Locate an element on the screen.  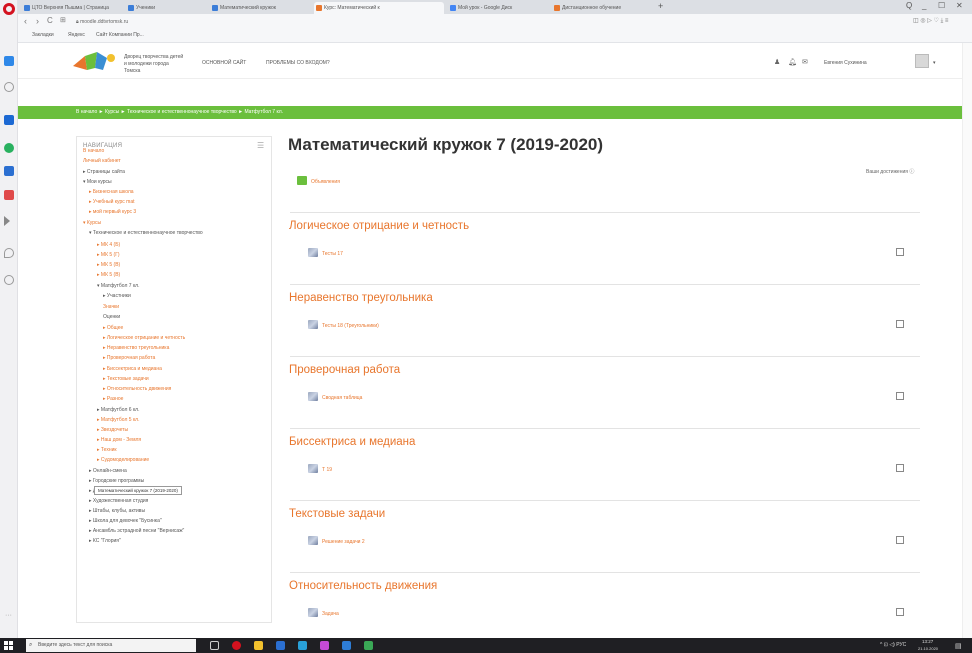
excel-taskbar-icon is located at coordinates (368, 645).